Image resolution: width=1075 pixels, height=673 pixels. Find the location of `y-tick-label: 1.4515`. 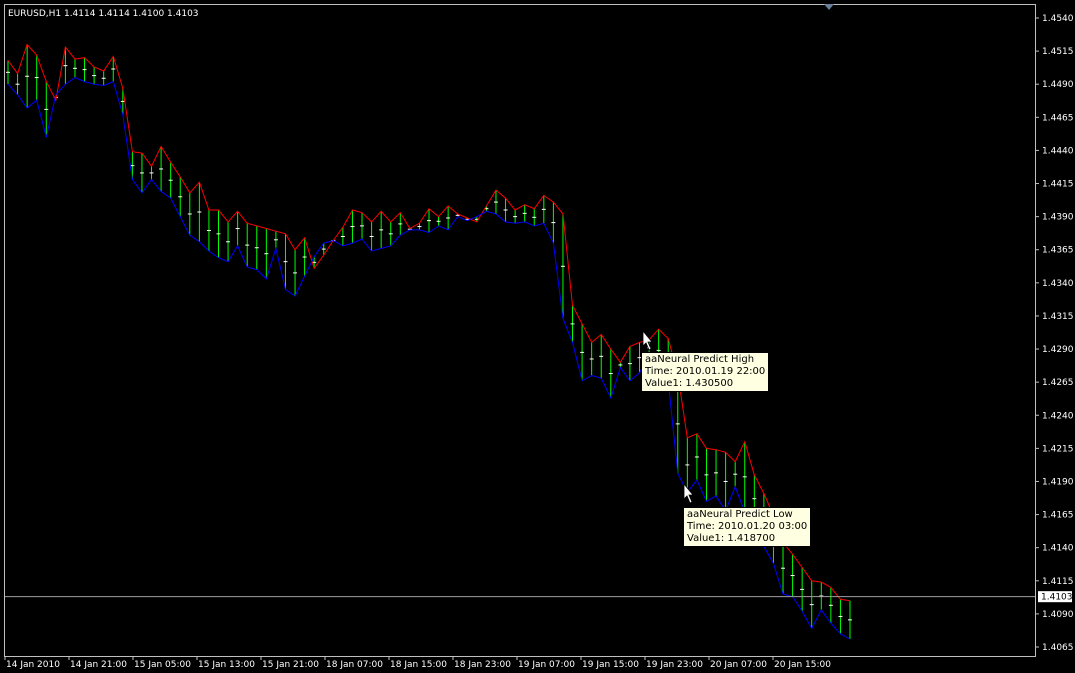

y-tick-label: 1.4515 is located at coordinates (1058, 52).